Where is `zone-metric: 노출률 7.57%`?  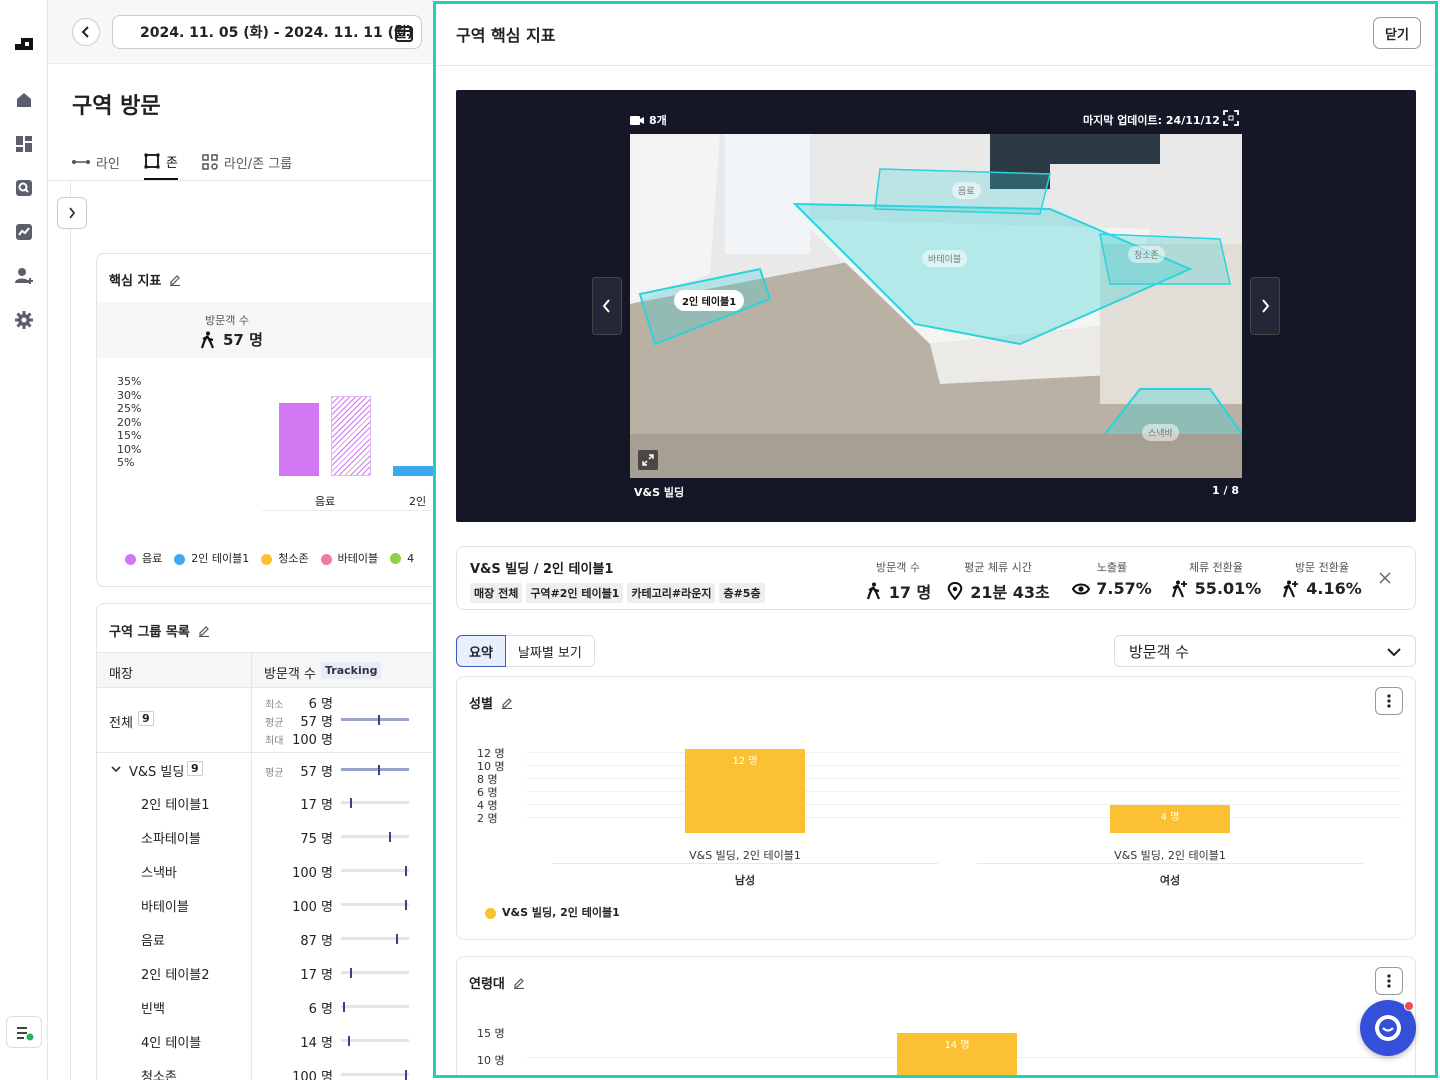
zone-metric: 노출률 7.57% is located at coordinates (1112, 578).